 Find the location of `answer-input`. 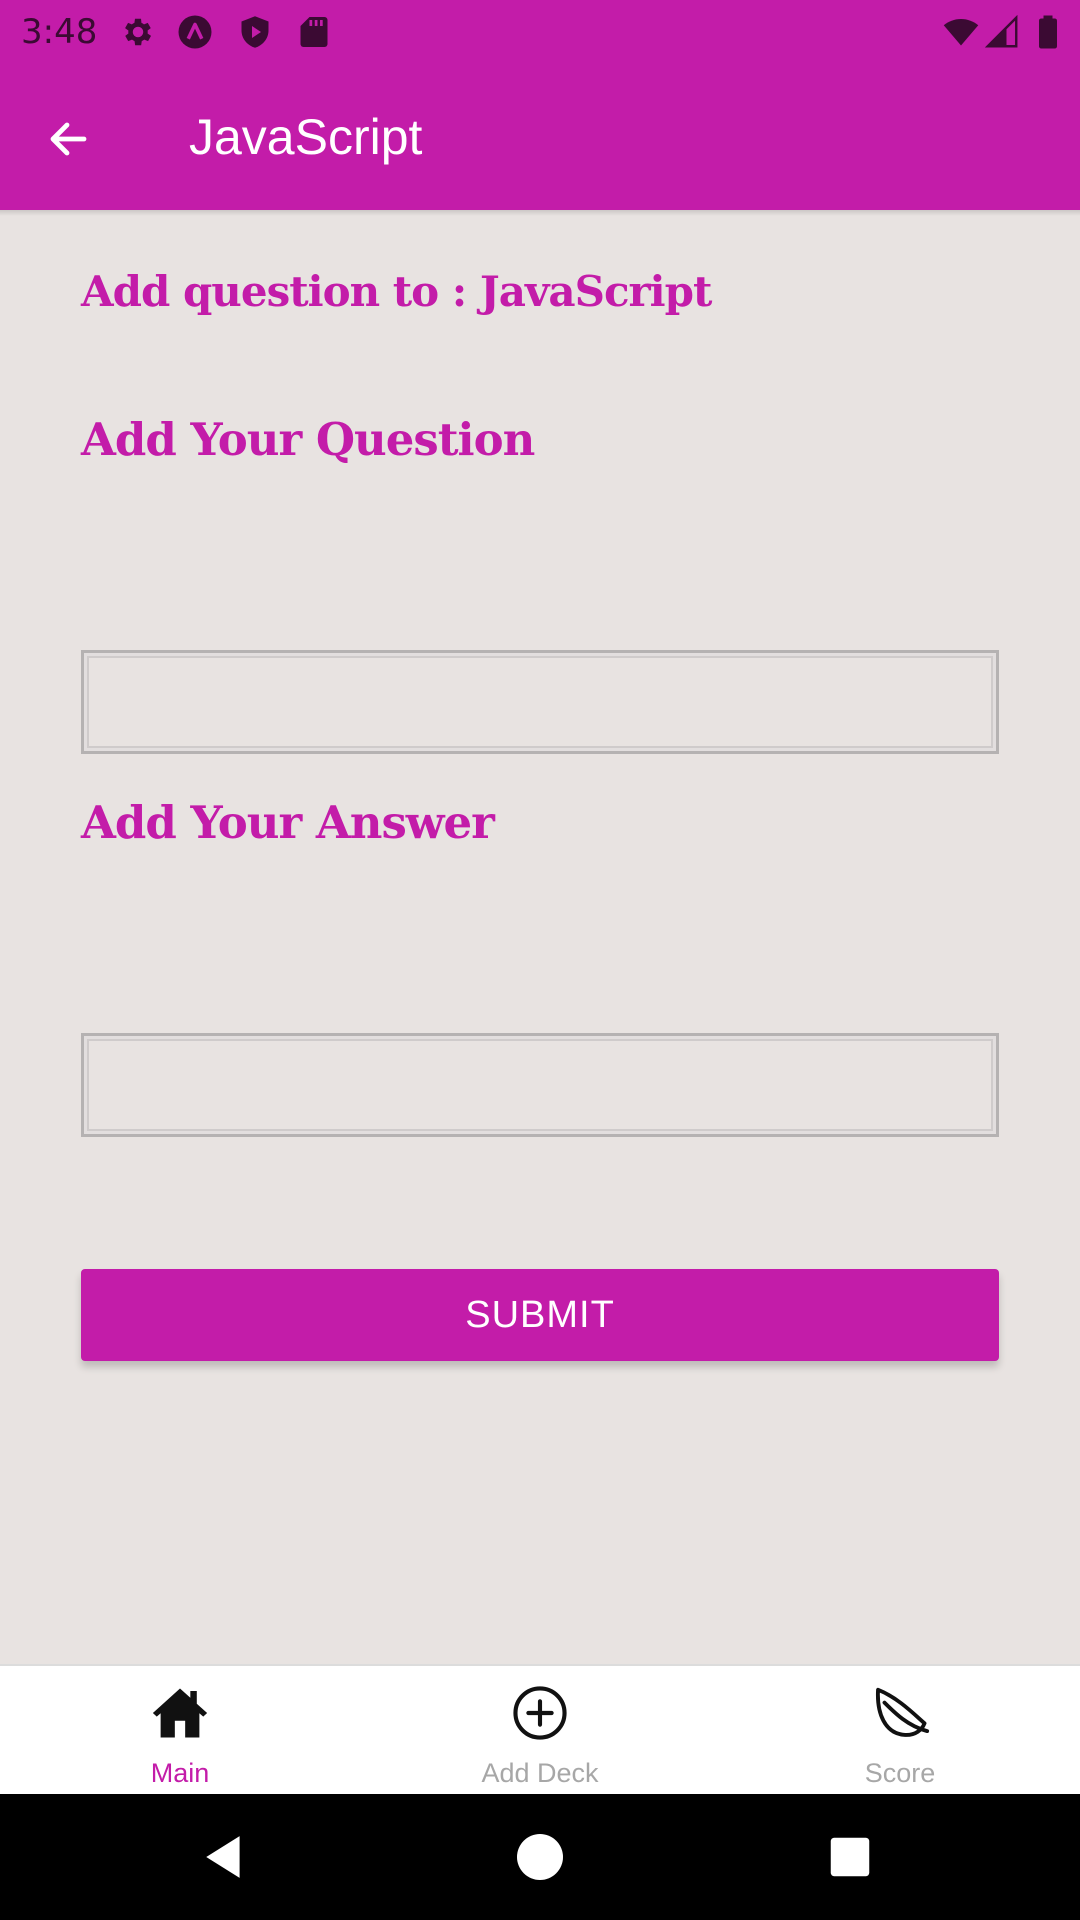

answer-input is located at coordinates (540, 1085).